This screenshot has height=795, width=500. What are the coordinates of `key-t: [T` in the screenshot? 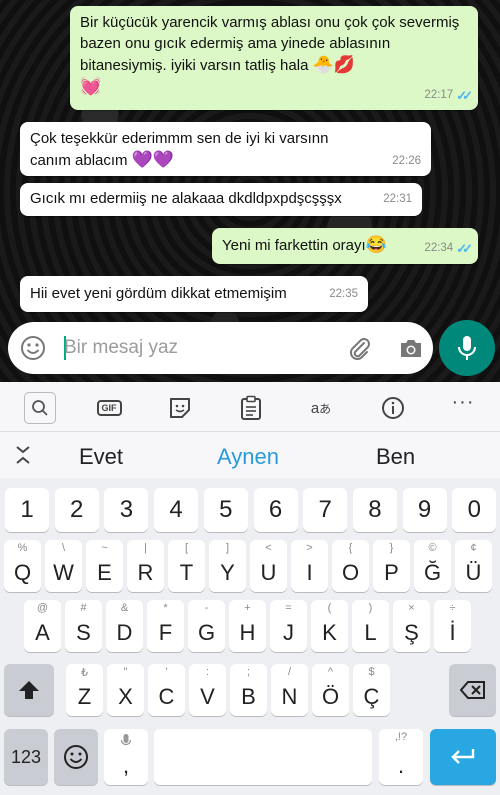 It's located at (186, 566).